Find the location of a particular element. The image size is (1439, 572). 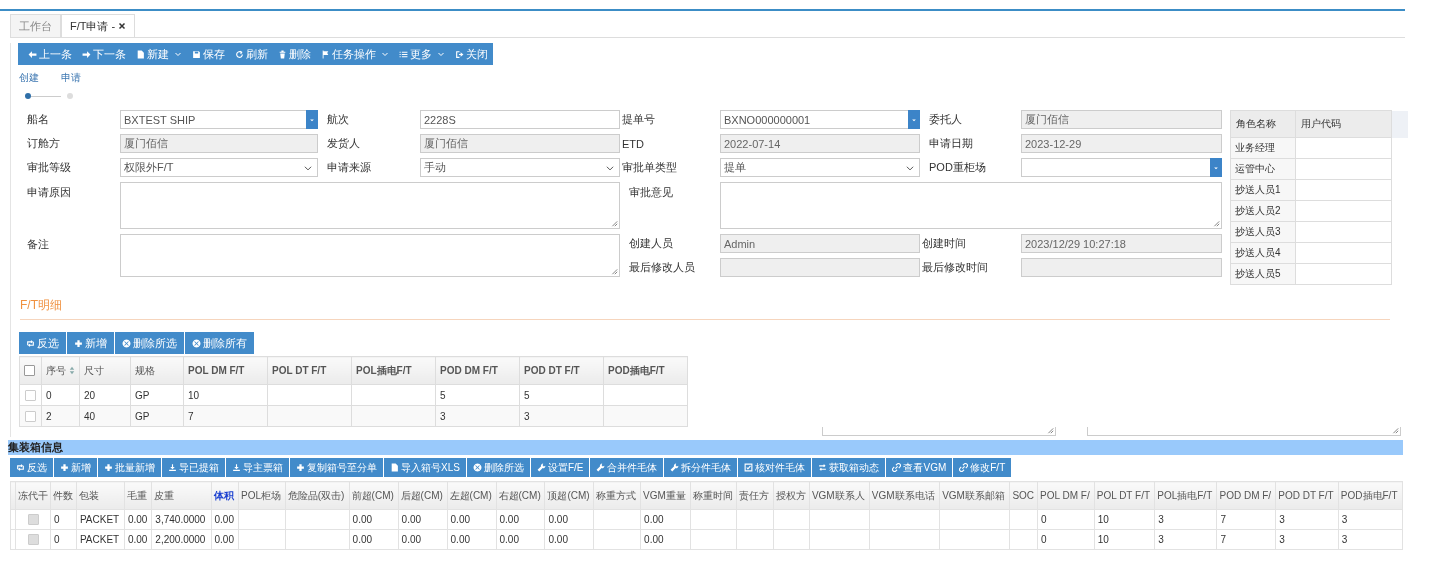

column-header: 毛重 is located at coordinates (138, 495).